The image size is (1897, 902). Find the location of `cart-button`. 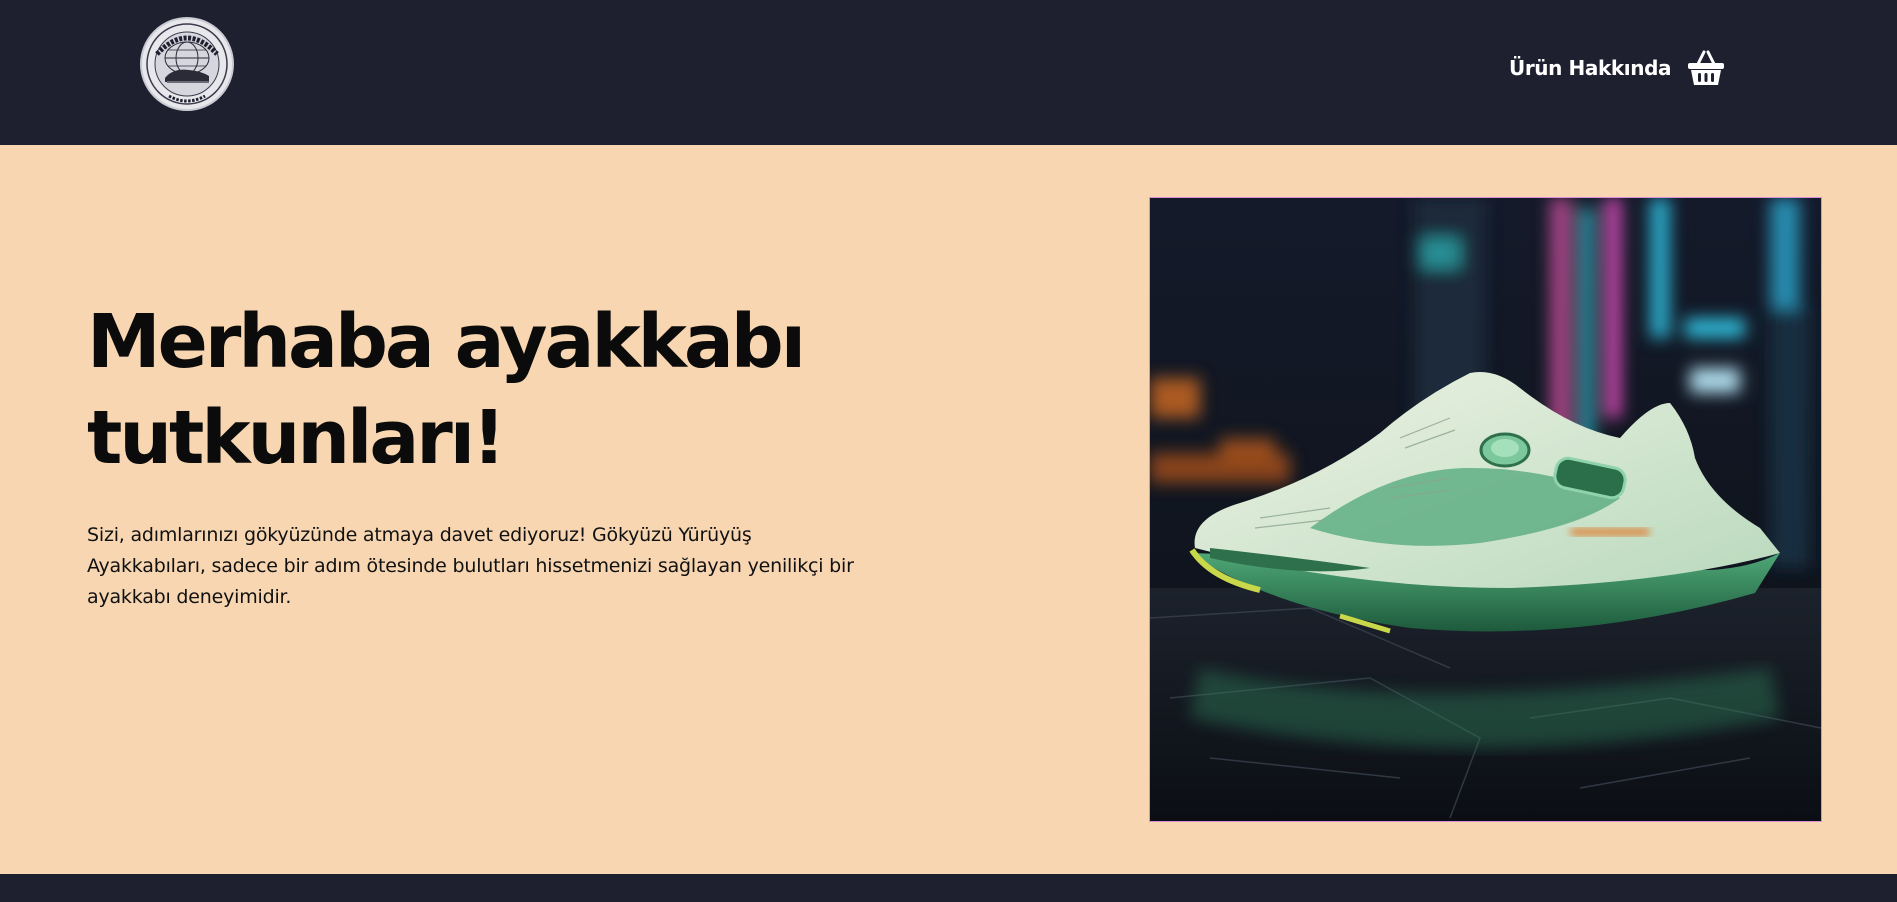

cart-button is located at coordinates (1706, 68).